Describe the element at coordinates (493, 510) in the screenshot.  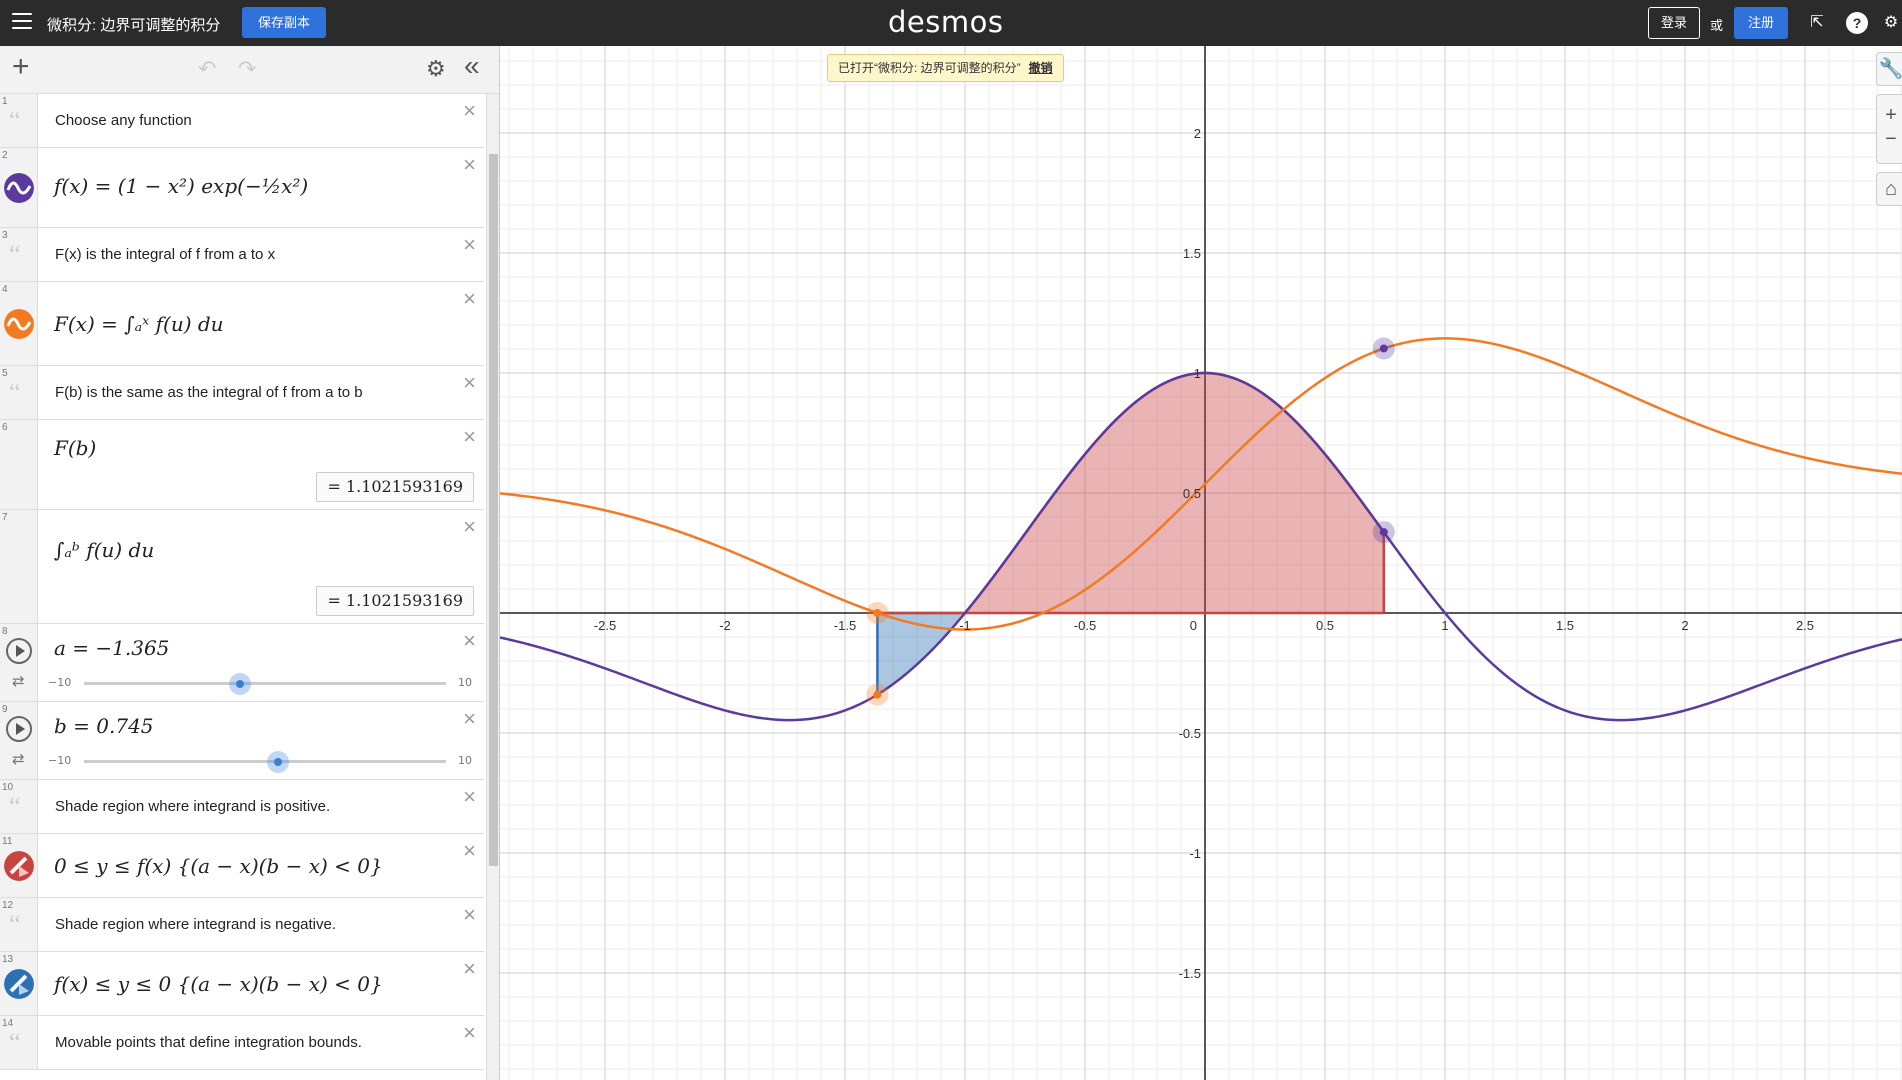
I see `scroll-thumb` at that location.